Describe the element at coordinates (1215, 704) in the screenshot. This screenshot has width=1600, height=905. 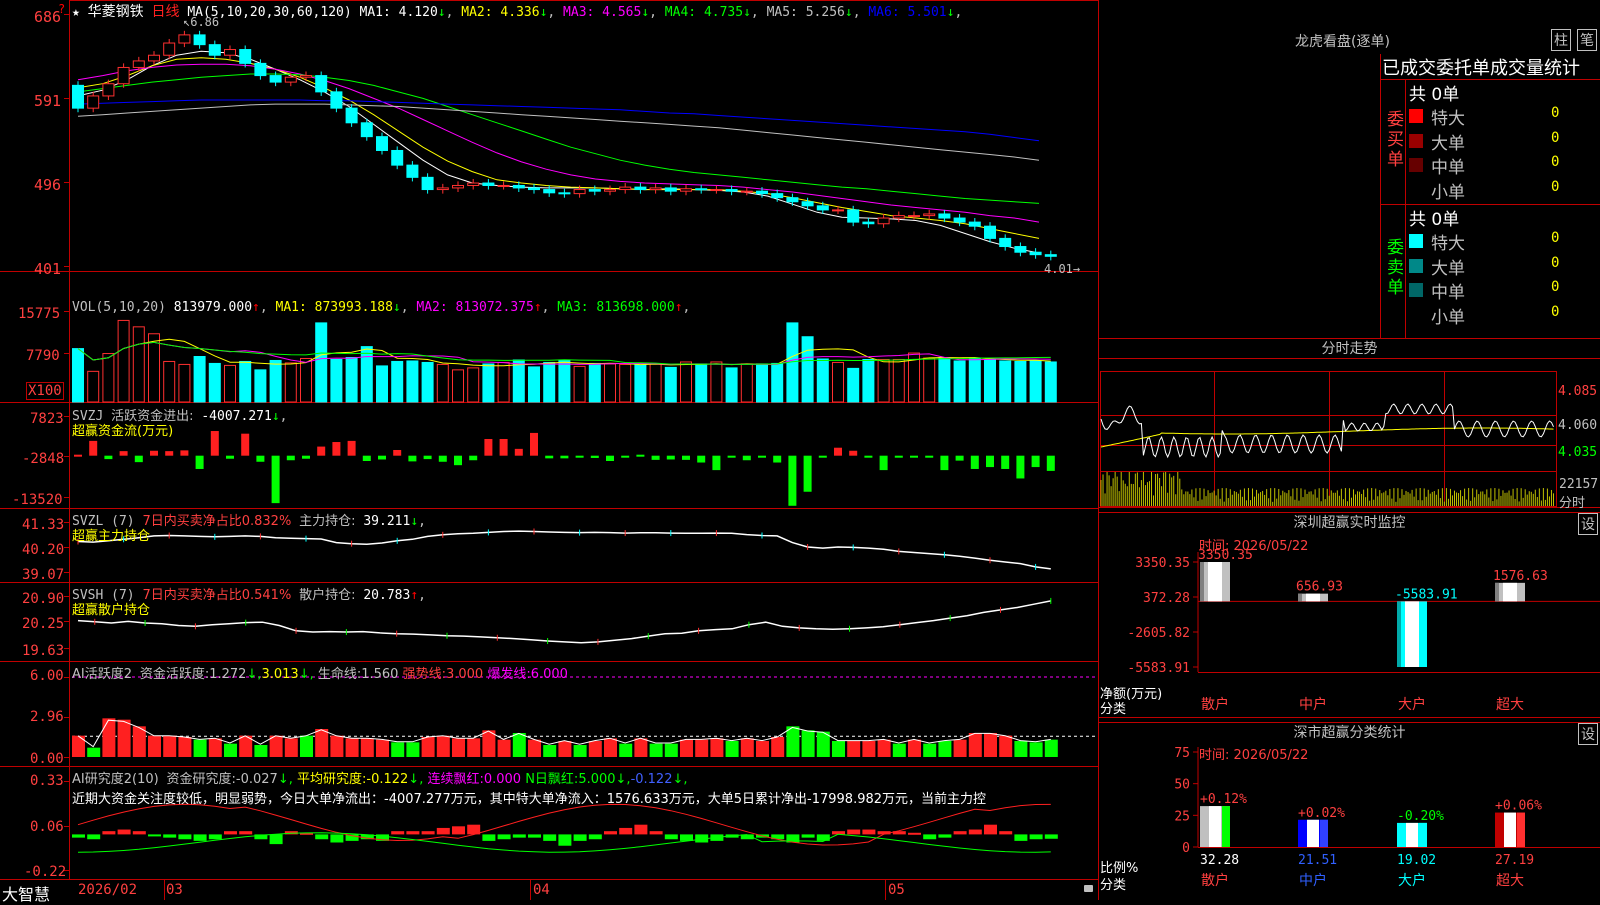
I see `monitor-category-label: 散户` at that location.